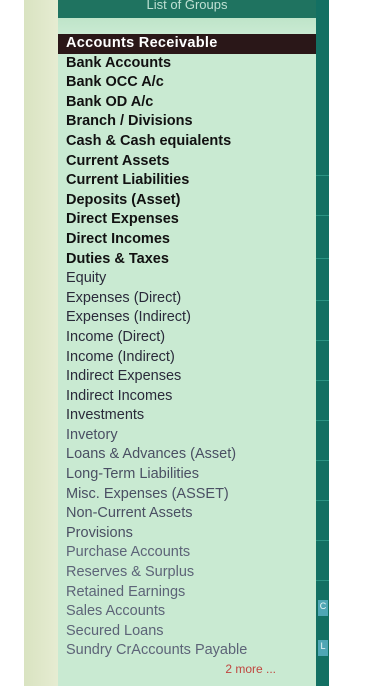 This screenshot has width=371, height=700. What do you see at coordinates (187, 358) in the screenshot?
I see `group-list-item: Income (Indirect)` at bounding box center [187, 358].